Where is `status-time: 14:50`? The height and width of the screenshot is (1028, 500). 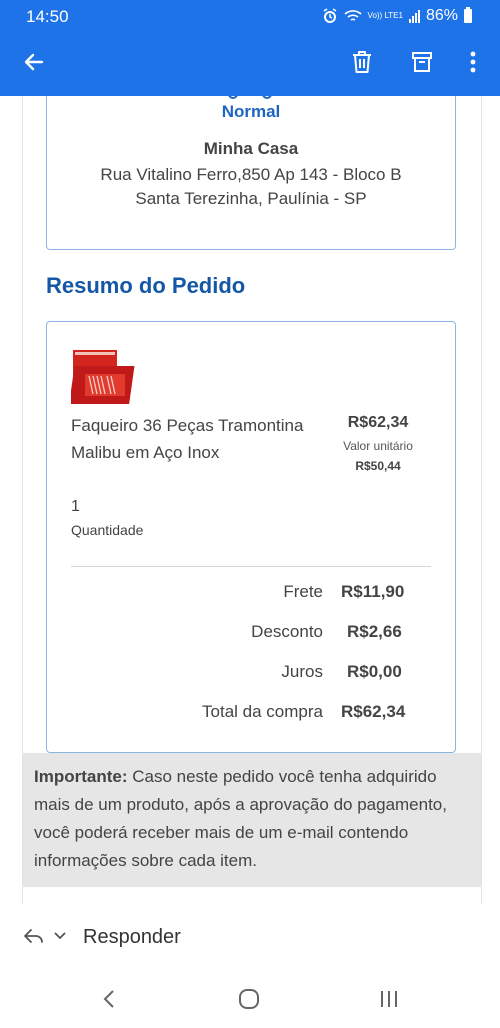 status-time: 14:50 is located at coordinates (47, 16).